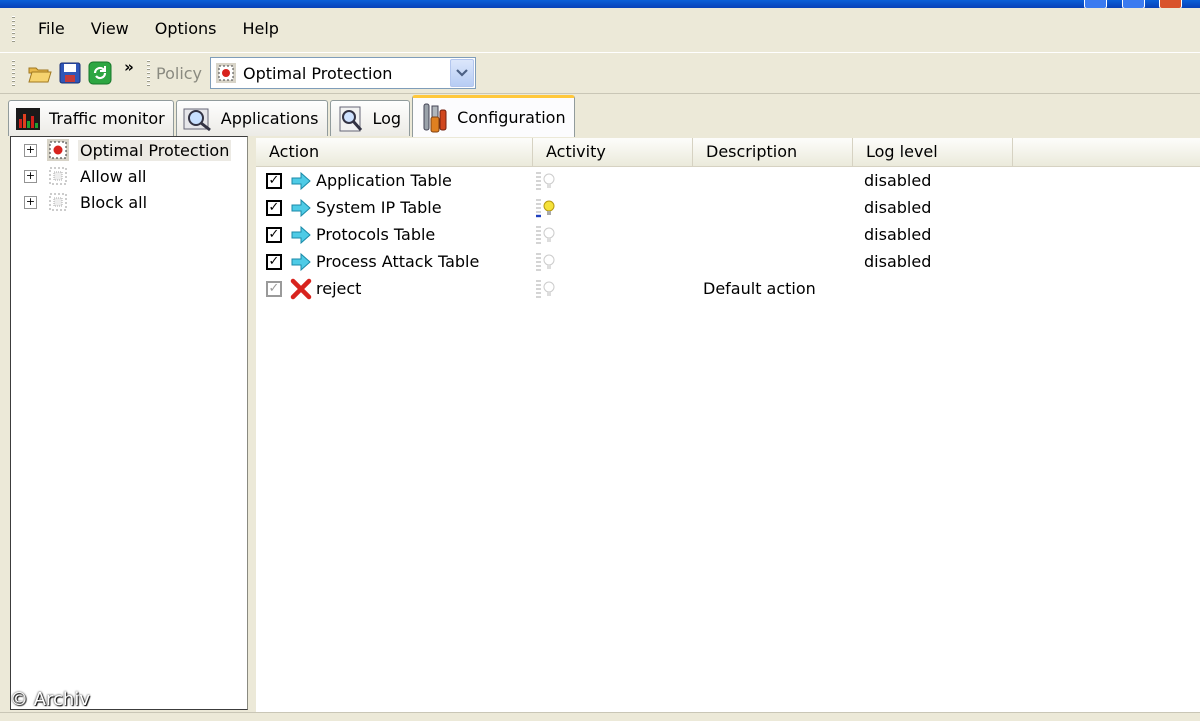 Image resolution: width=1200 pixels, height=721 pixels. Describe the element at coordinates (1133, 4) in the screenshot. I see `maximize-button` at that location.